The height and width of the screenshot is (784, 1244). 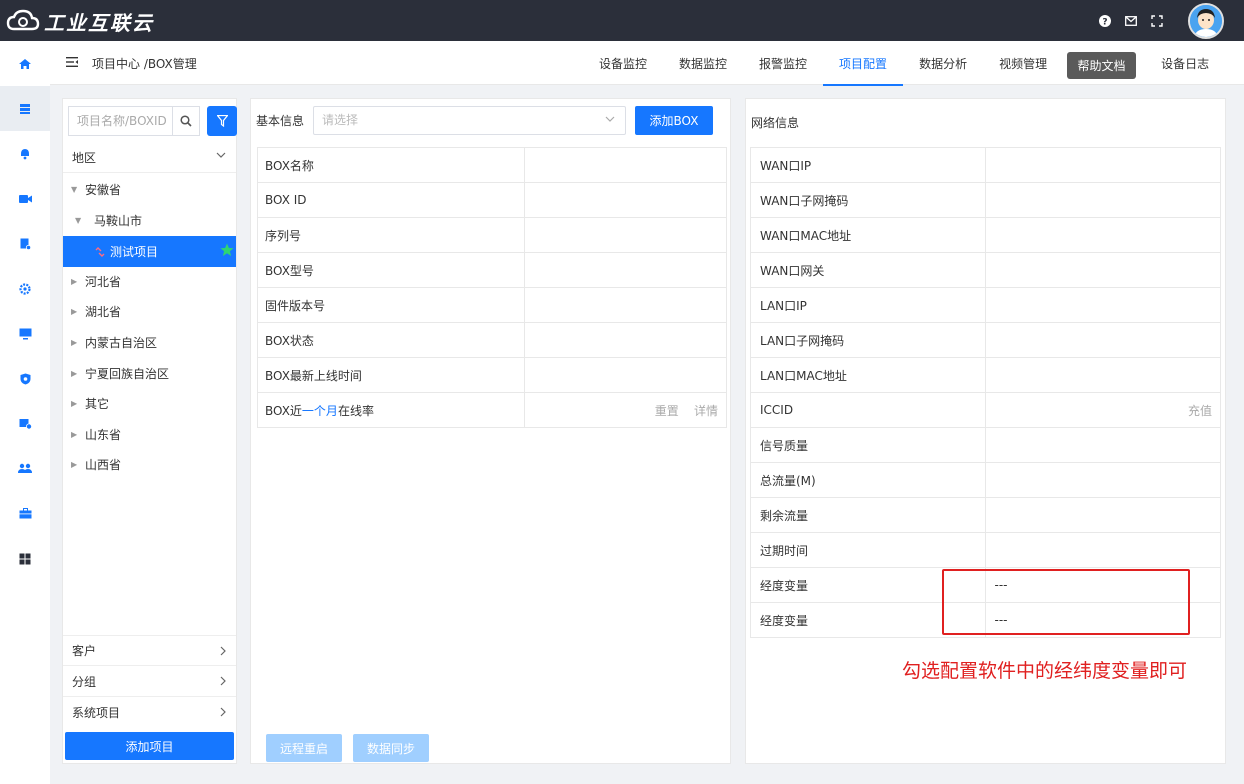 What do you see at coordinates (1131, 20) in the screenshot?
I see `mail-icon` at bounding box center [1131, 20].